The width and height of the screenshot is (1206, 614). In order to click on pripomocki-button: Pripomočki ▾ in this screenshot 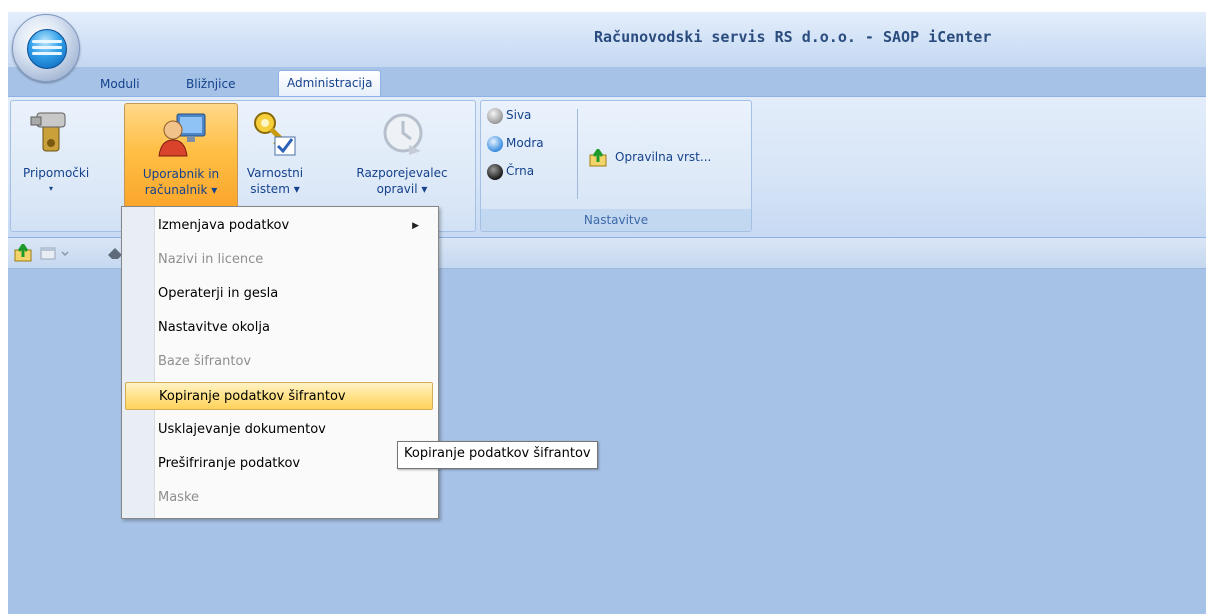, I will do `click(56, 155)`.